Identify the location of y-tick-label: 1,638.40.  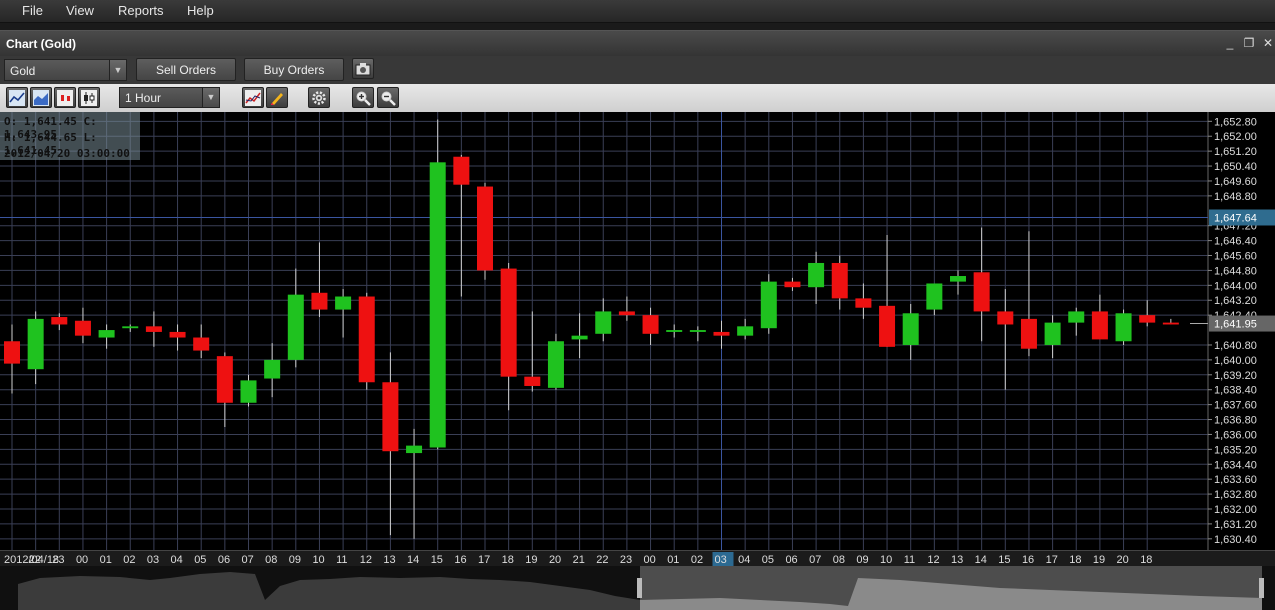
(1235, 391).